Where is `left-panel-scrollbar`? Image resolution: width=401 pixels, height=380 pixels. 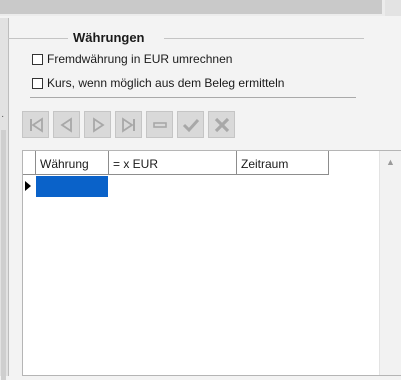 left-panel-scrollbar is located at coordinates (3, 255).